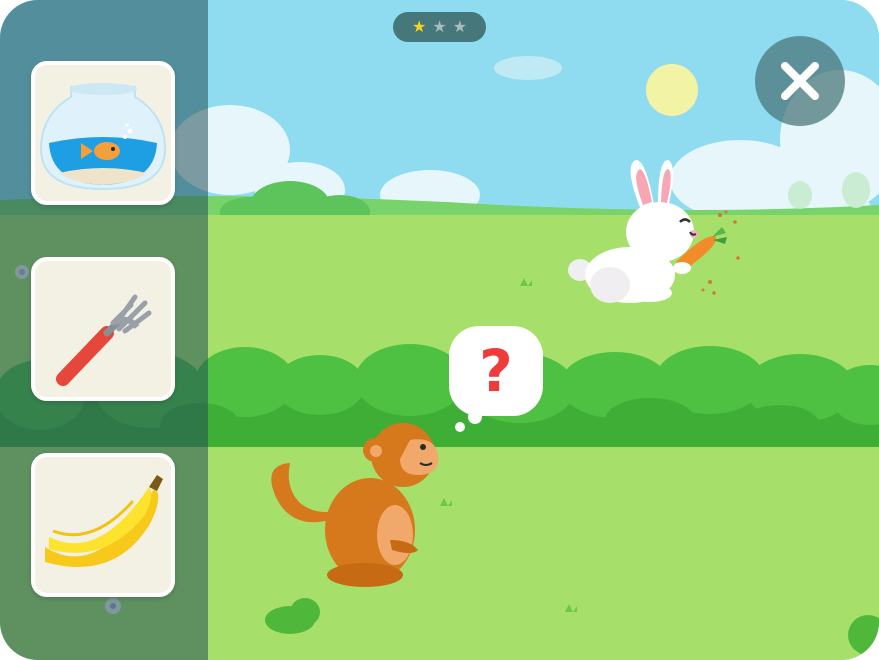  What do you see at coordinates (103, 137) in the screenshot?
I see `fishbowl-icon` at bounding box center [103, 137].